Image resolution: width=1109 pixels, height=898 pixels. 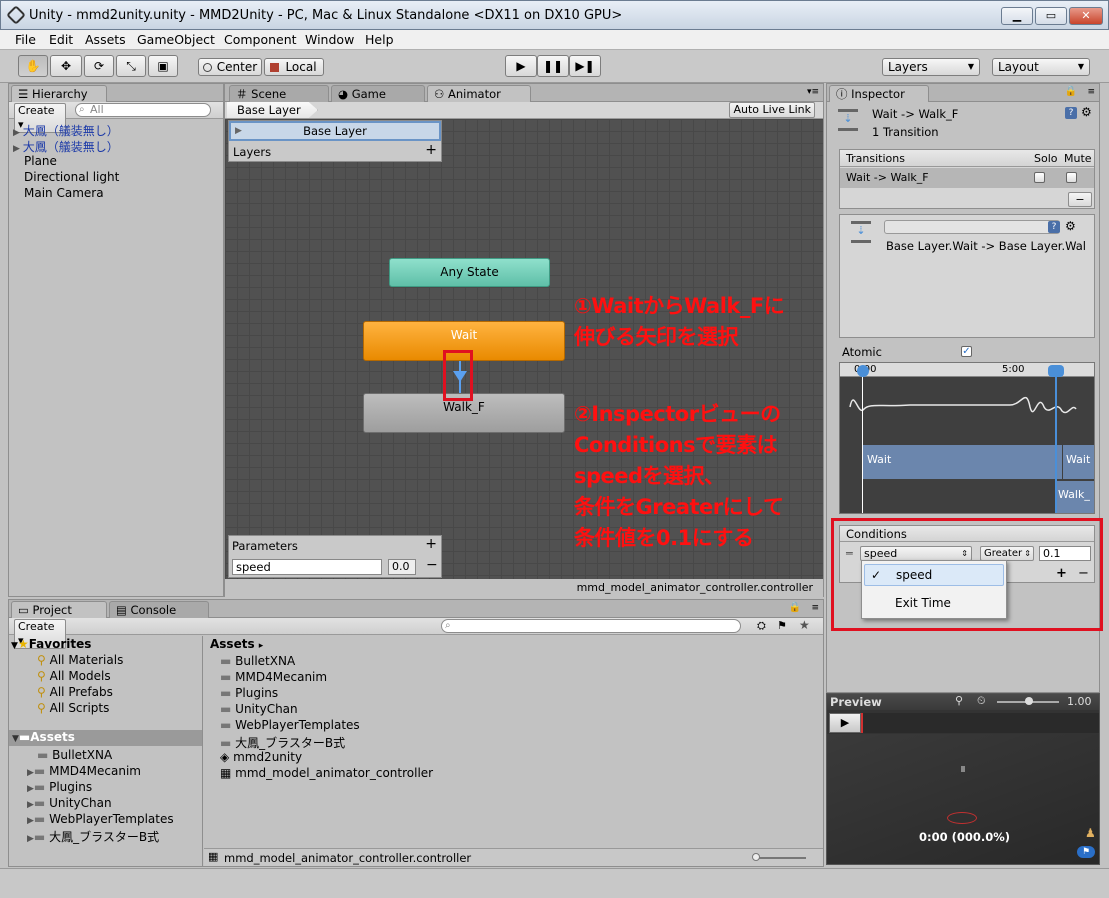 What do you see at coordinates (59, 609) in the screenshot?
I see `tab-project: ▭ Project` at bounding box center [59, 609].